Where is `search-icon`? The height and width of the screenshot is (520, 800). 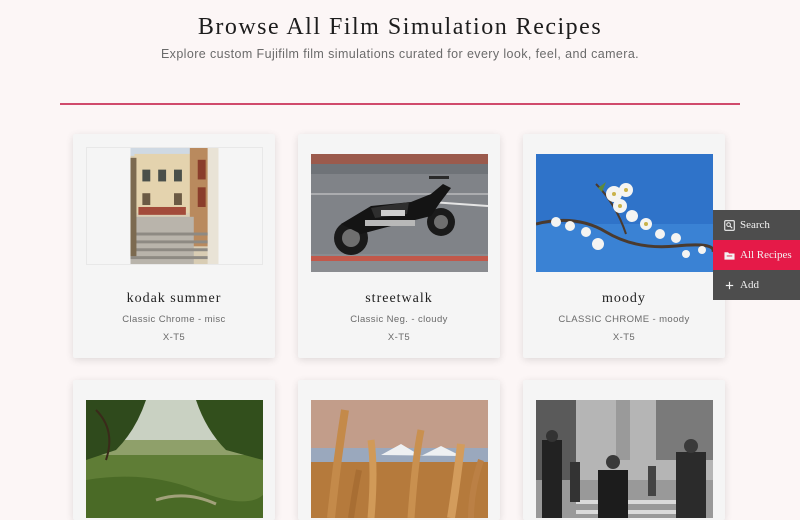 search-icon is located at coordinates (729, 225).